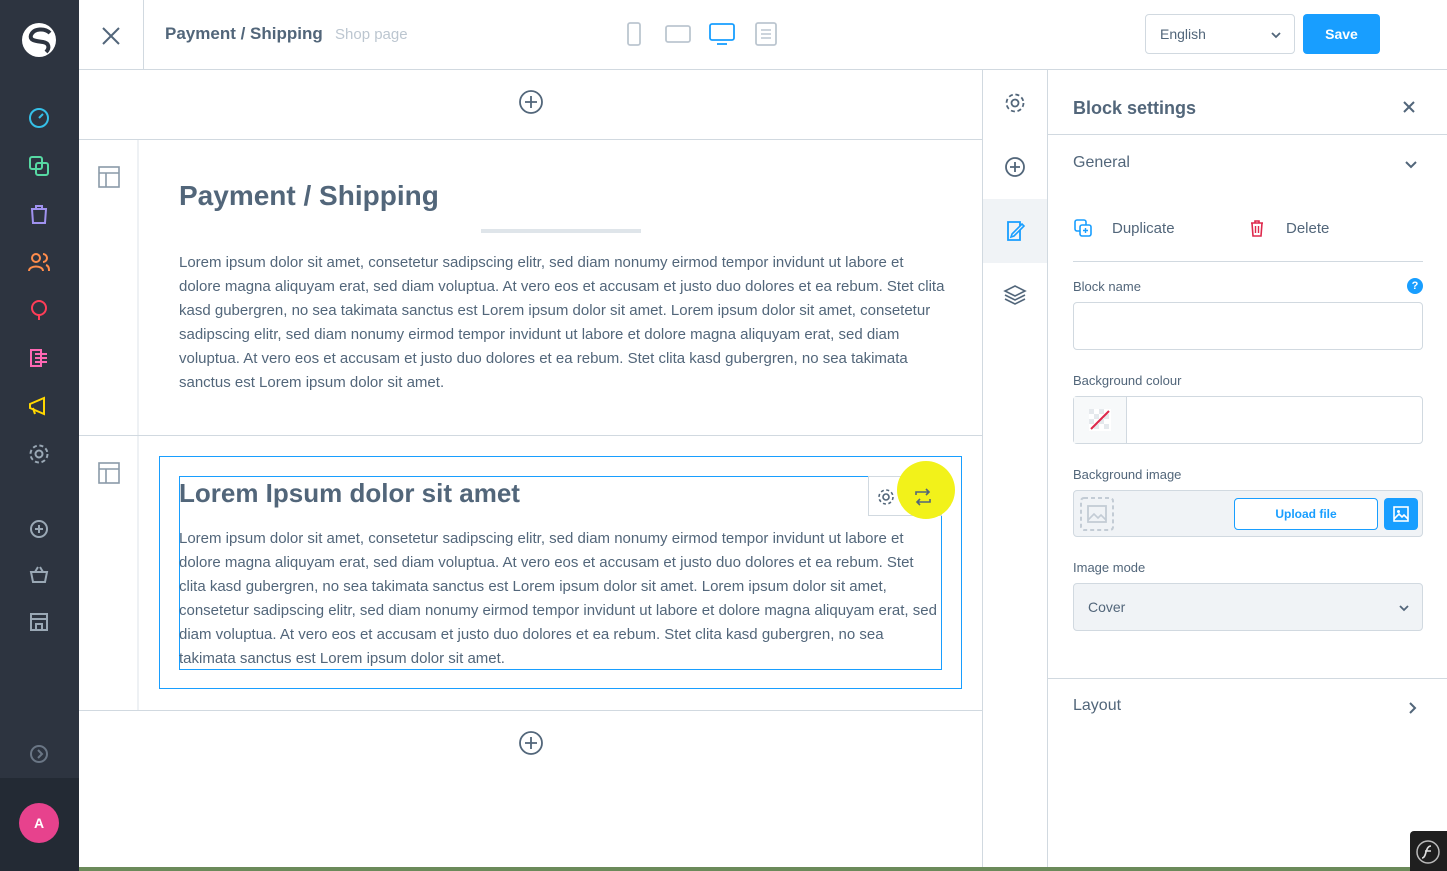 The image size is (1447, 871). What do you see at coordinates (39, 406) in the screenshot?
I see `promotion-icon` at bounding box center [39, 406].